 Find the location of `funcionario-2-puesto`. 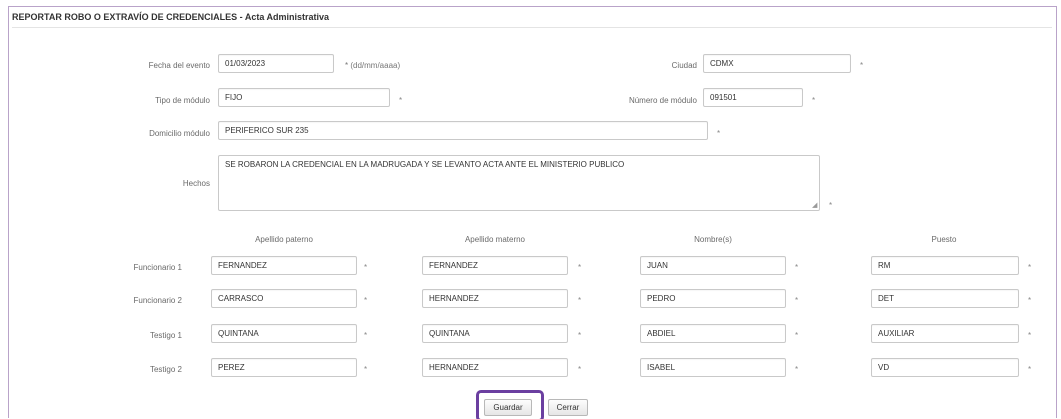

funcionario-2-puesto is located at coordinates (945, 298).